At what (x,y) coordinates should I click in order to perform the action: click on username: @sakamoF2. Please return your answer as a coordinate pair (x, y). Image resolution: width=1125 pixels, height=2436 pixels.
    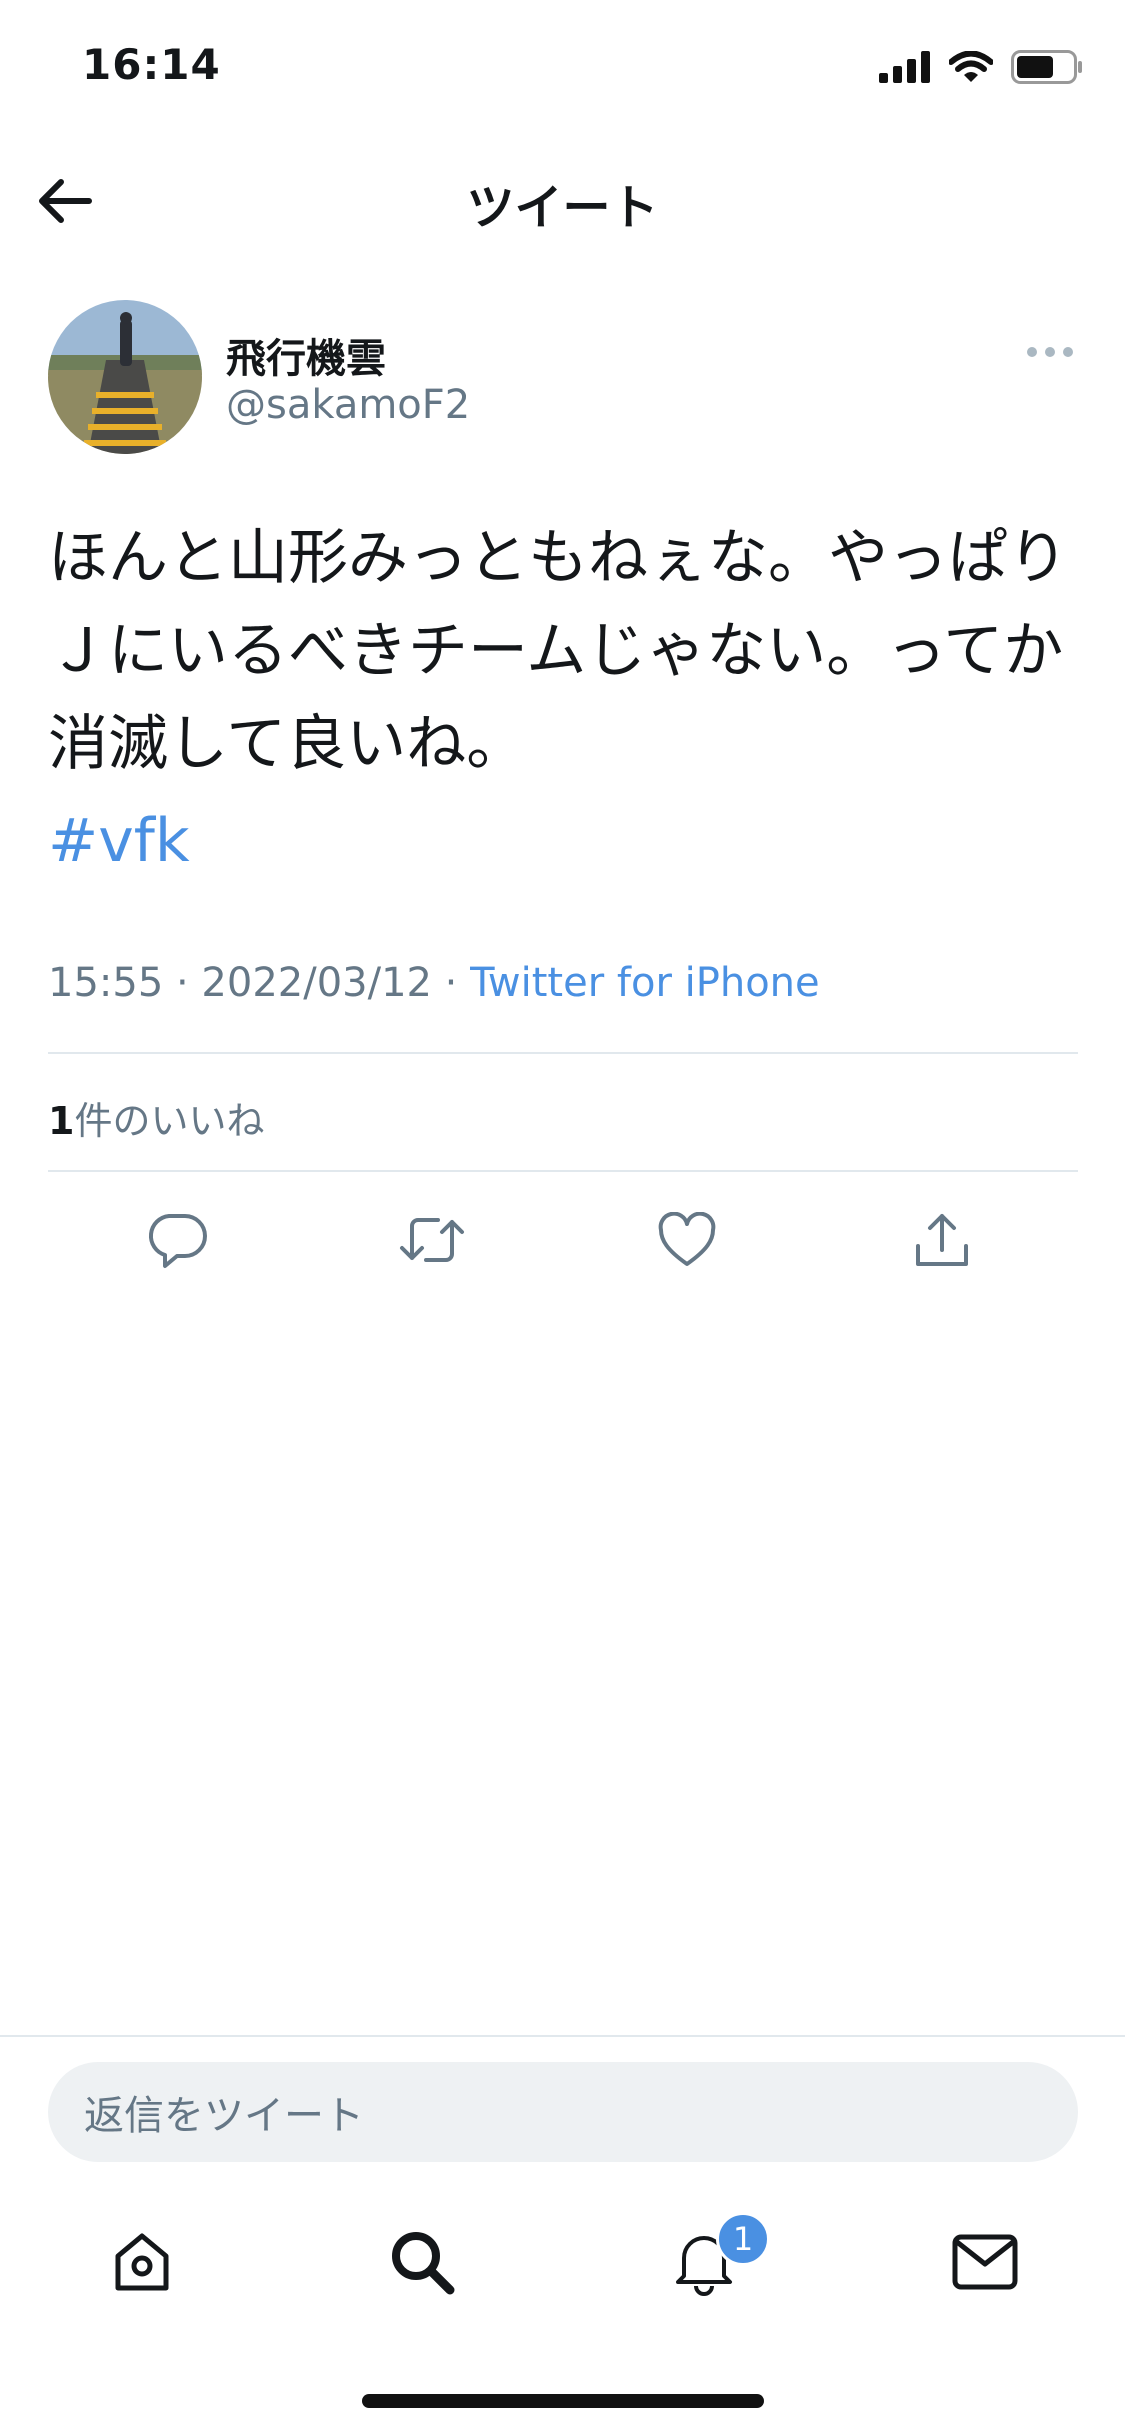
    Looking at the image, I should click on (348, 405).